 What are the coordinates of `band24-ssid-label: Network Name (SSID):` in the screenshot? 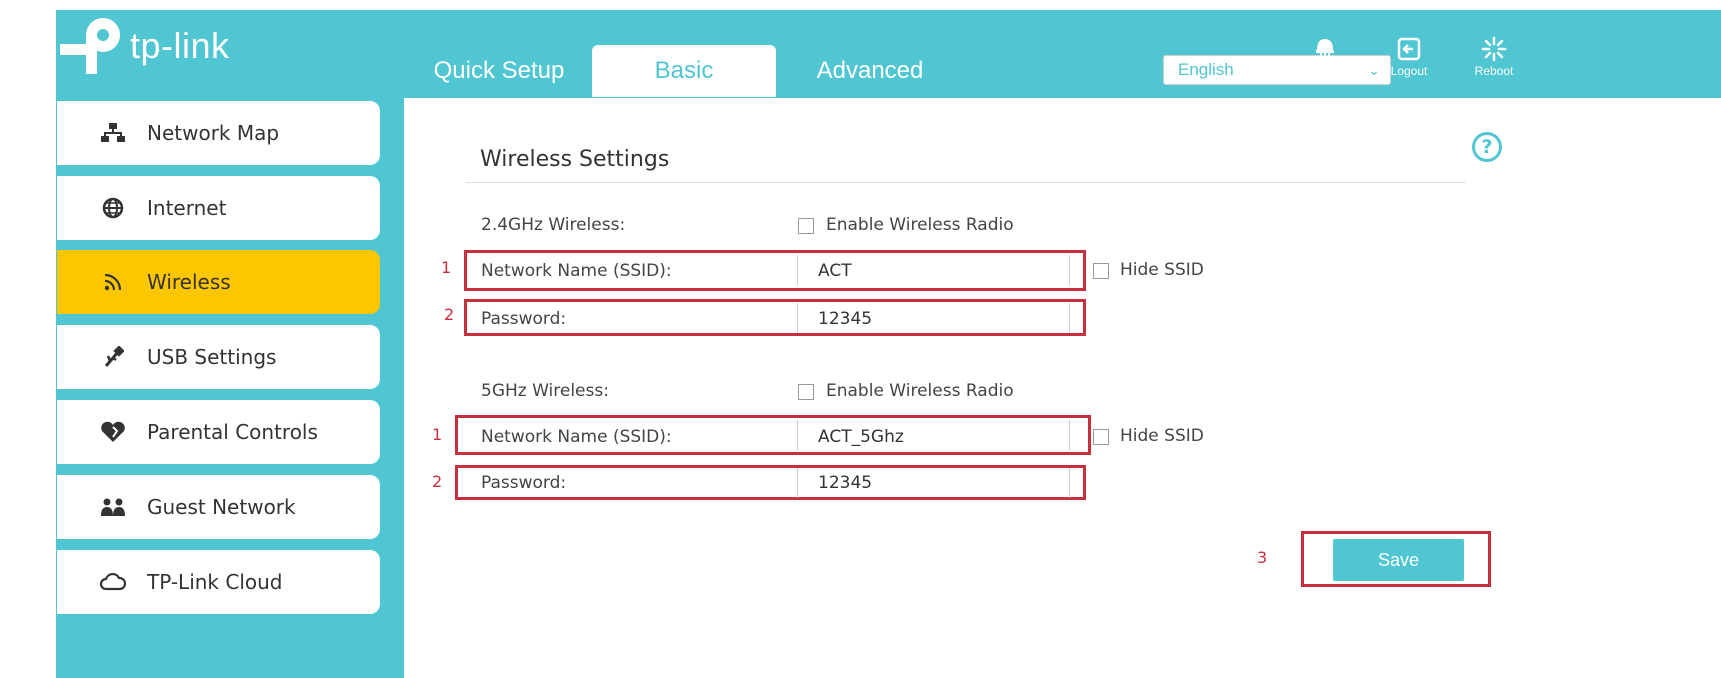 It's located at (576, 271).